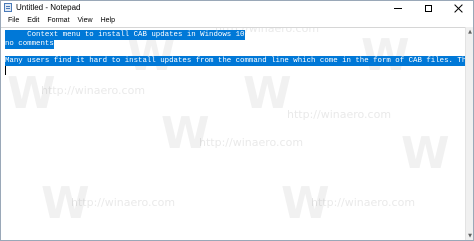  What do you see at coordinates (469, 133) in the screenshot?
I see `vertical-scrollbar: ▲ ▼` at bounding box center [469, 133].